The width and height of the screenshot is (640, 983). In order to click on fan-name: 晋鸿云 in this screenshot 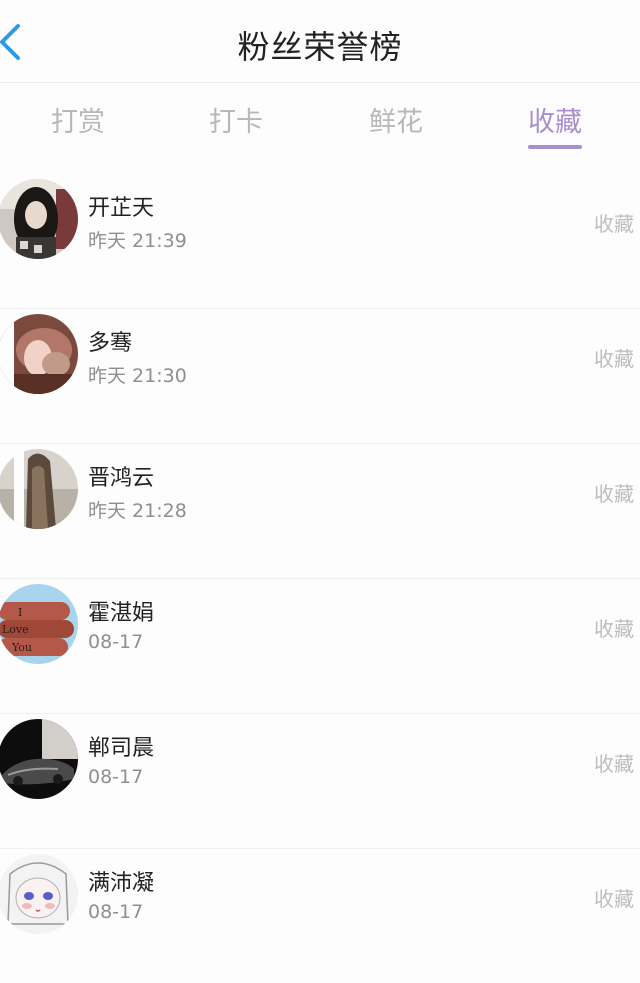, I will do `click(121, 478)`.